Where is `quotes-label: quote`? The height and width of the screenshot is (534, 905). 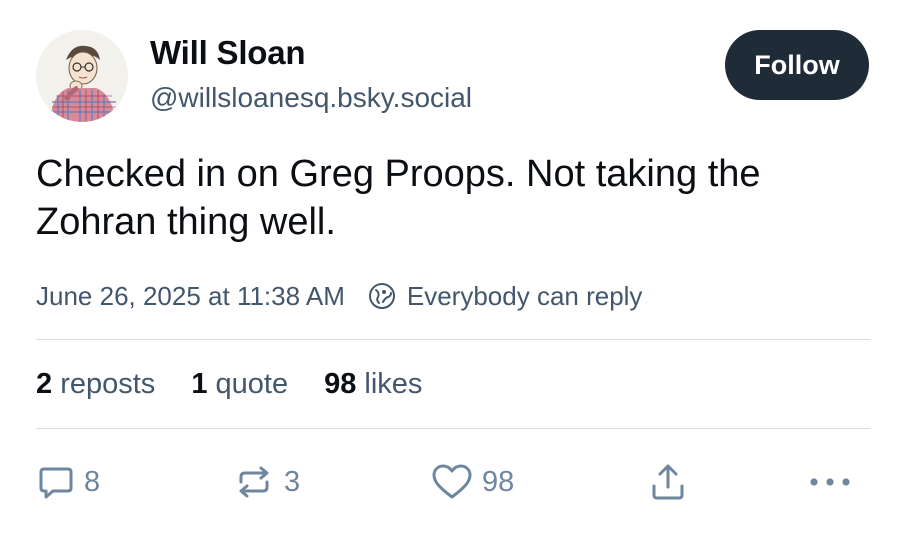
quotes-label: quote is located at coordinates (252, 383).